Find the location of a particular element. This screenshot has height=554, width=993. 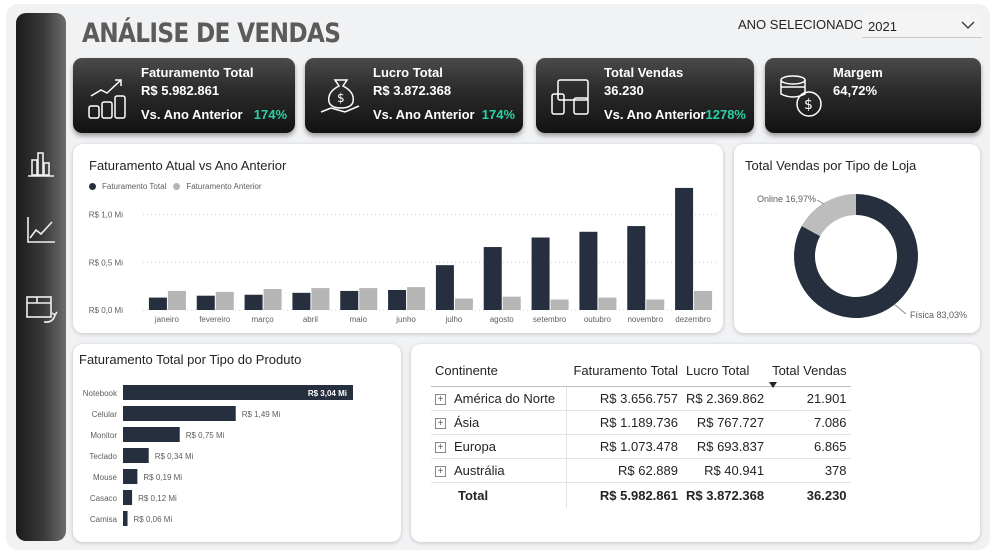

cell-revenue: R$ 3.656.757 is located at coordinates (624, 398).